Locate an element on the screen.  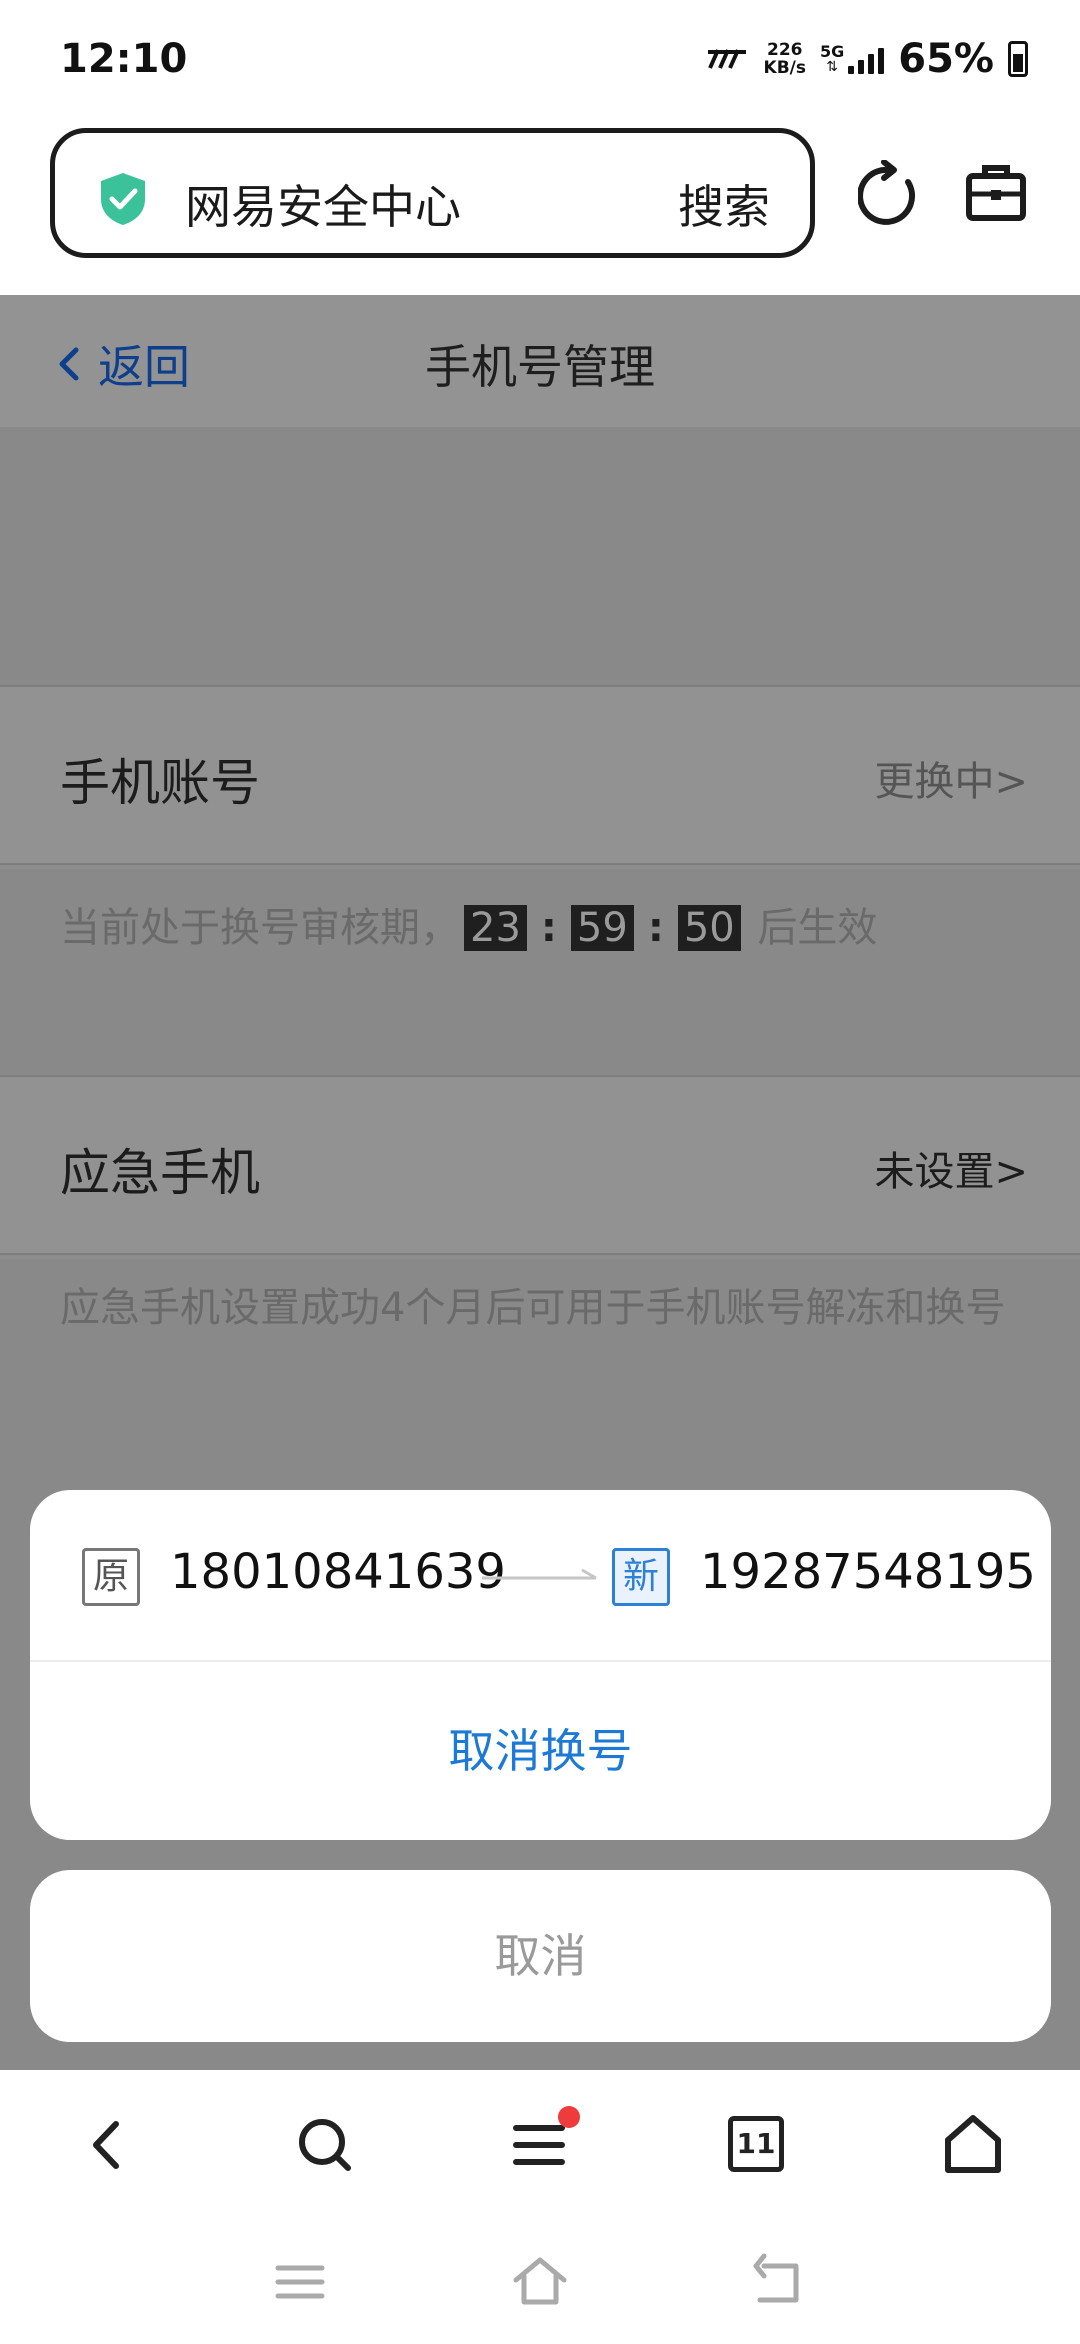
shield-check-icon is located at coordinates (123, 199).